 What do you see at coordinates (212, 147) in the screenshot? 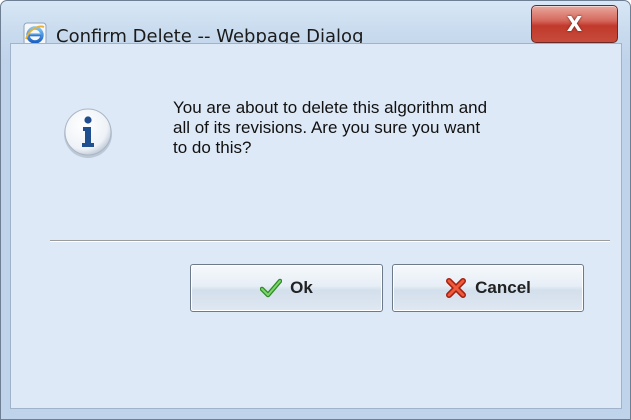
I see `message-line: to do this?` at bounding box center [212, 147].